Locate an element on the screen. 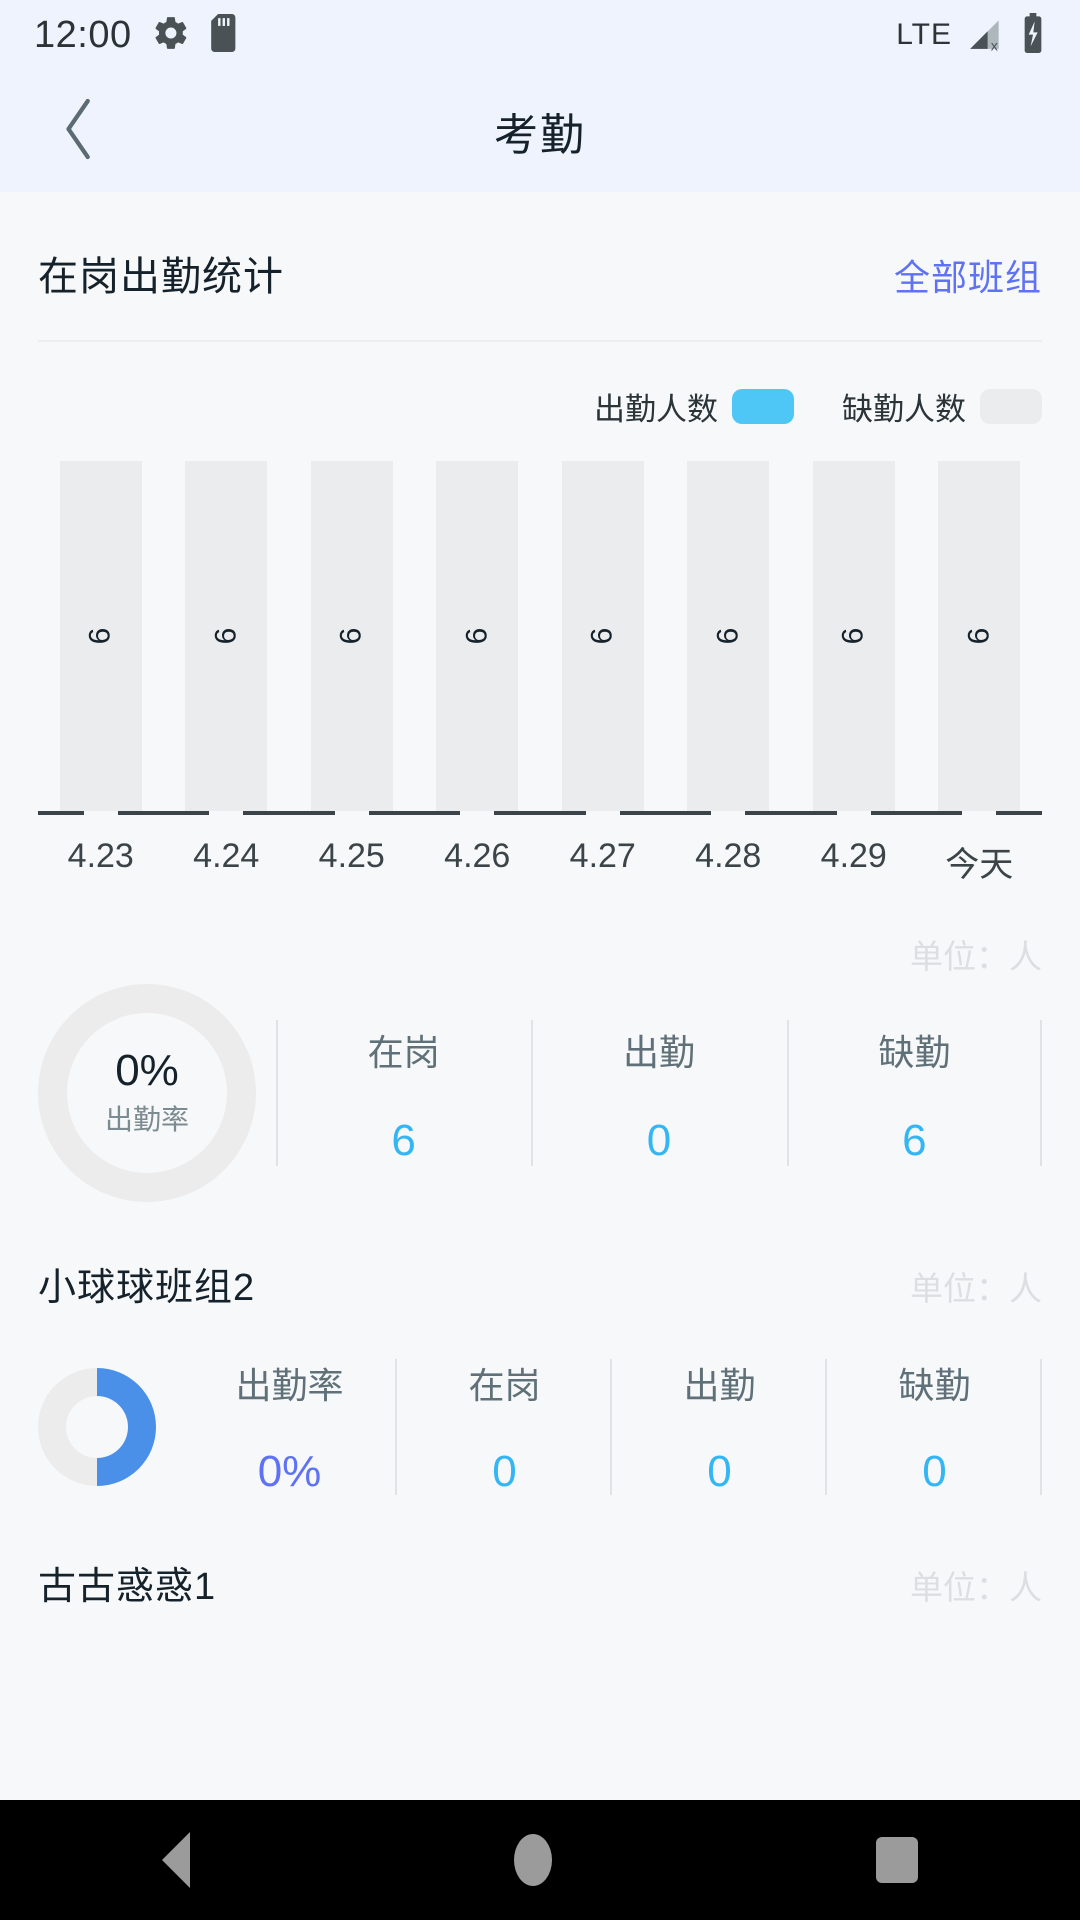 Image resolution: width=1080 pixels, height=1920 pixels. group-card: 古古惑惑1 单位：人 is located at coordinates (540, 1555).